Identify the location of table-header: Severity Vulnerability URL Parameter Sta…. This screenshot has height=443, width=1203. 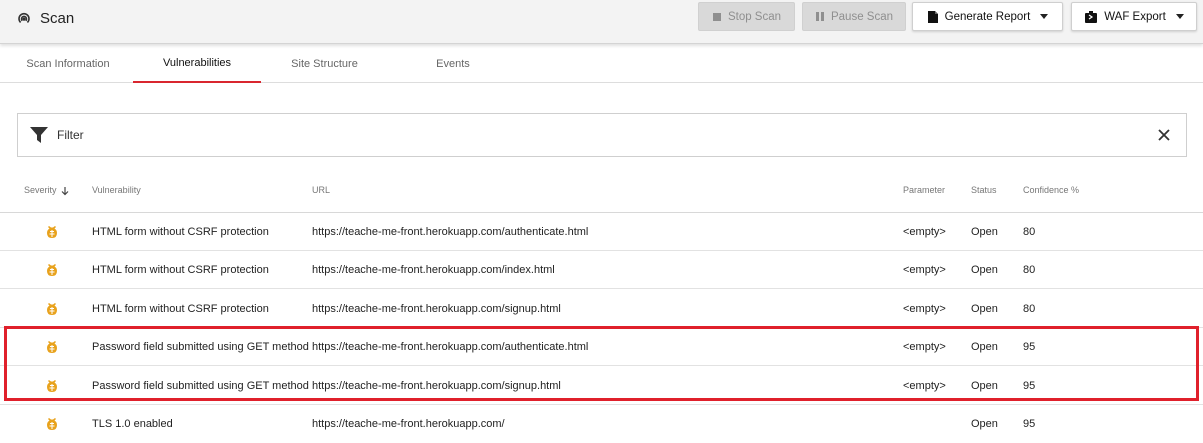
(601, 194).